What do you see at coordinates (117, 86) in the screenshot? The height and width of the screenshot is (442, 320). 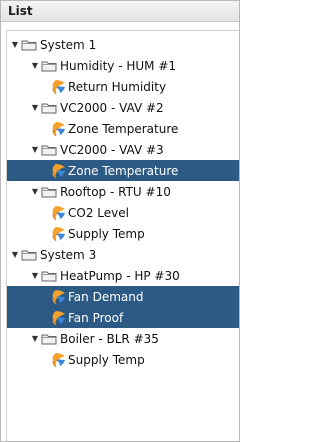 I see `tree-item-label: Return Humidity` at bounding box center [117, 86].